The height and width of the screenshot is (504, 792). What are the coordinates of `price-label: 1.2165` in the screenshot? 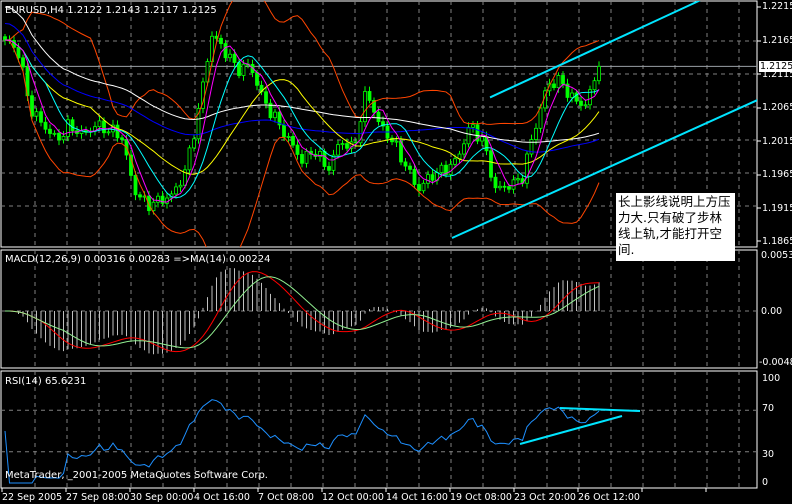 It's located at (777, 40).